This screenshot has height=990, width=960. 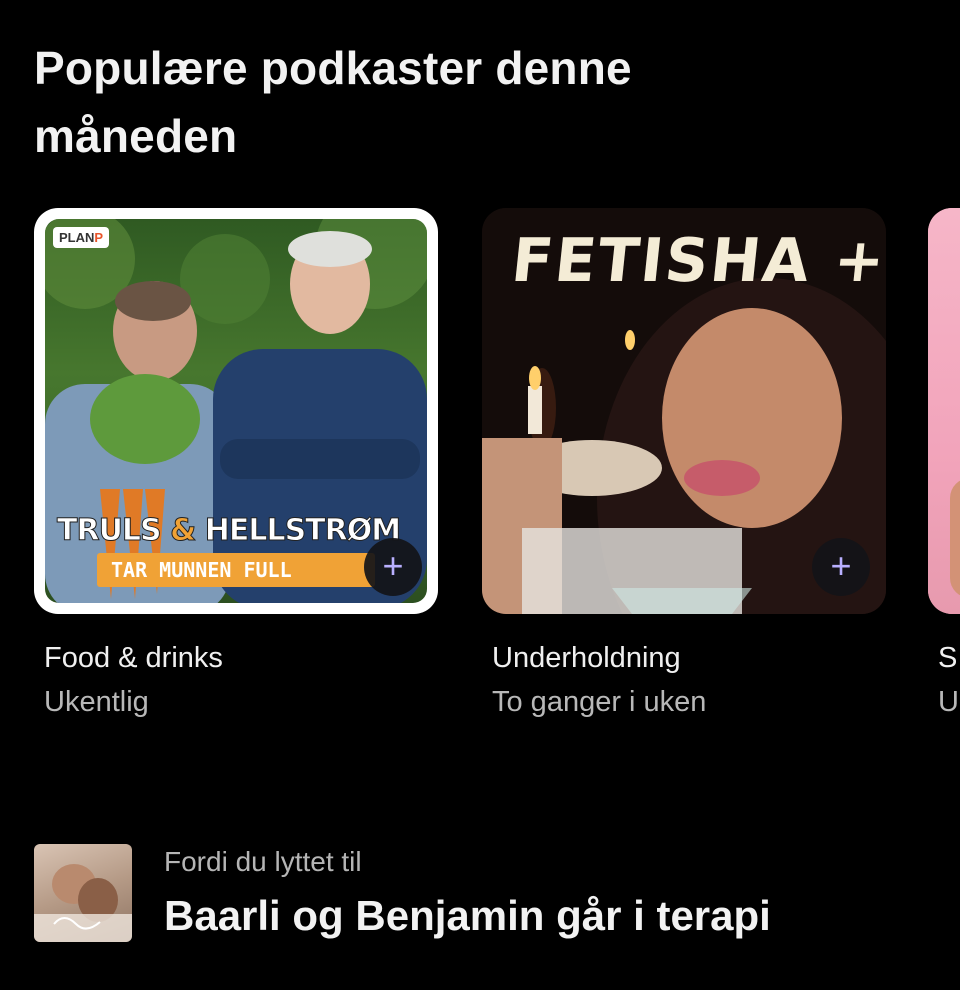 What do you see at coordinates (467, 916) in the screenshot?
I see `recommendation-title: Baarli og Benjamin går i terapi` at bounding box center [467, 916].